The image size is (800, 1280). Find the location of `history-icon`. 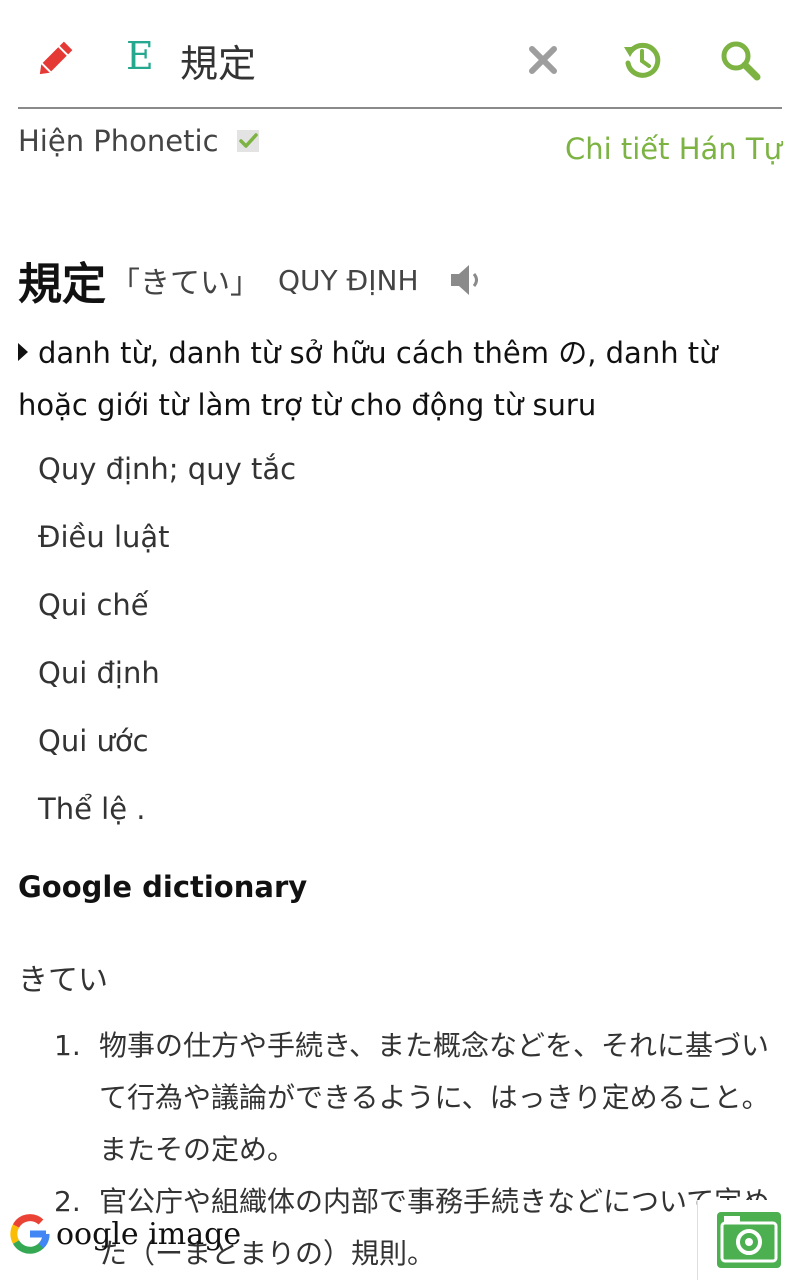

history-icon is located at coordinates (642, 60).